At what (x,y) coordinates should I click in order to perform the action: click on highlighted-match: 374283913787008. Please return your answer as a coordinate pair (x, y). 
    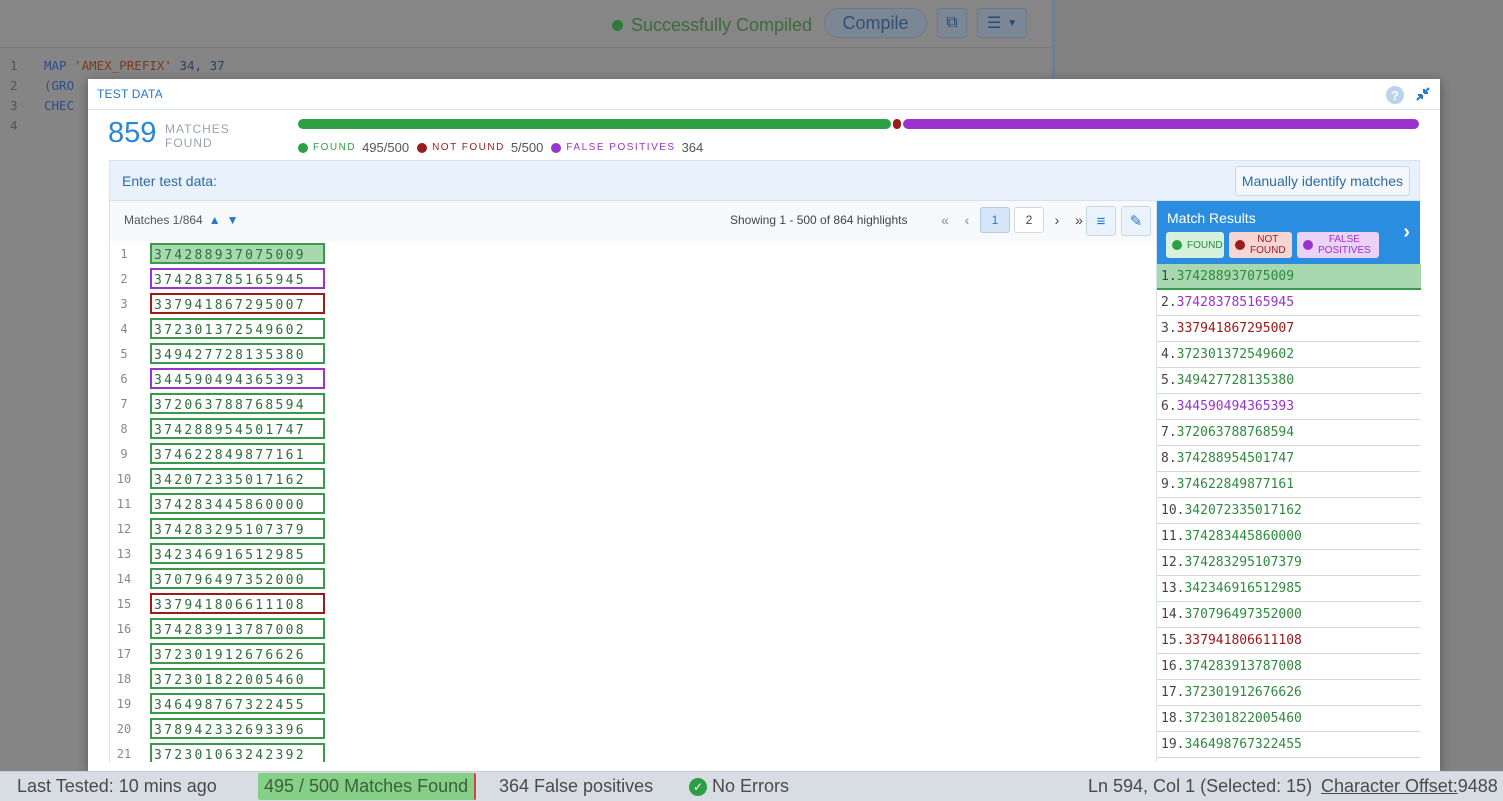
    Looking at the image, I should click on (237, 628).